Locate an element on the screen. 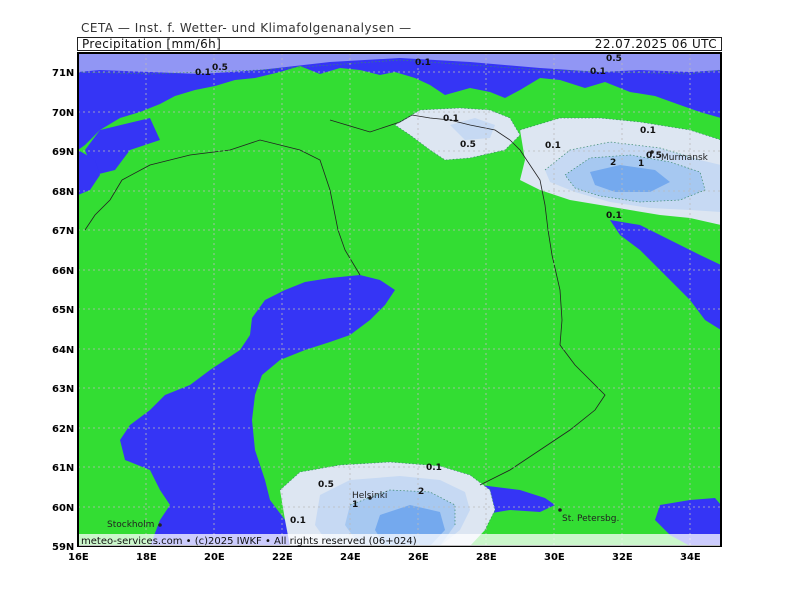 The image size is (800, 600). lat-label: 62N is located at coordinates (63, 429).